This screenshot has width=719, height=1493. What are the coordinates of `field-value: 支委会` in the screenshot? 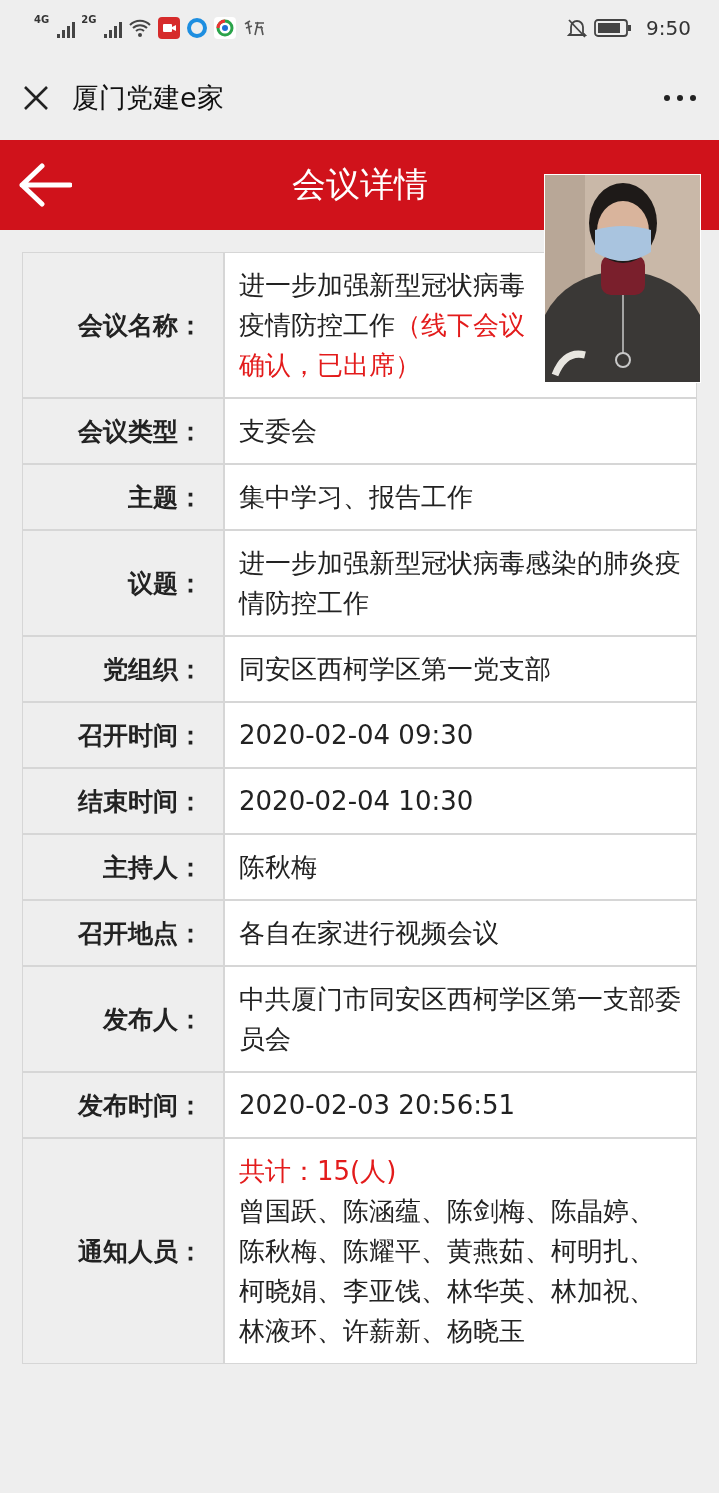 It's located at (278, 431).